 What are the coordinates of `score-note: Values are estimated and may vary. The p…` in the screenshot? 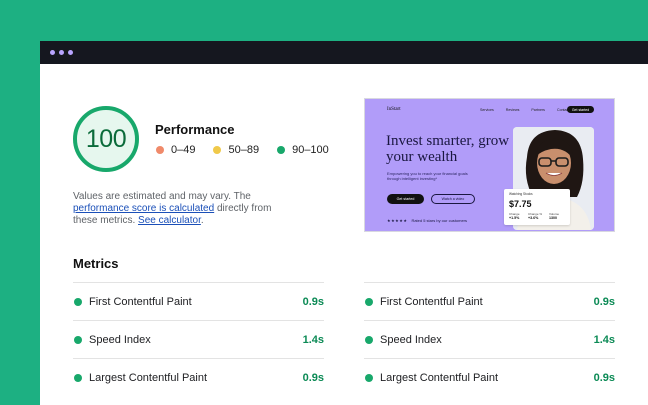 It's located at (178, 209).